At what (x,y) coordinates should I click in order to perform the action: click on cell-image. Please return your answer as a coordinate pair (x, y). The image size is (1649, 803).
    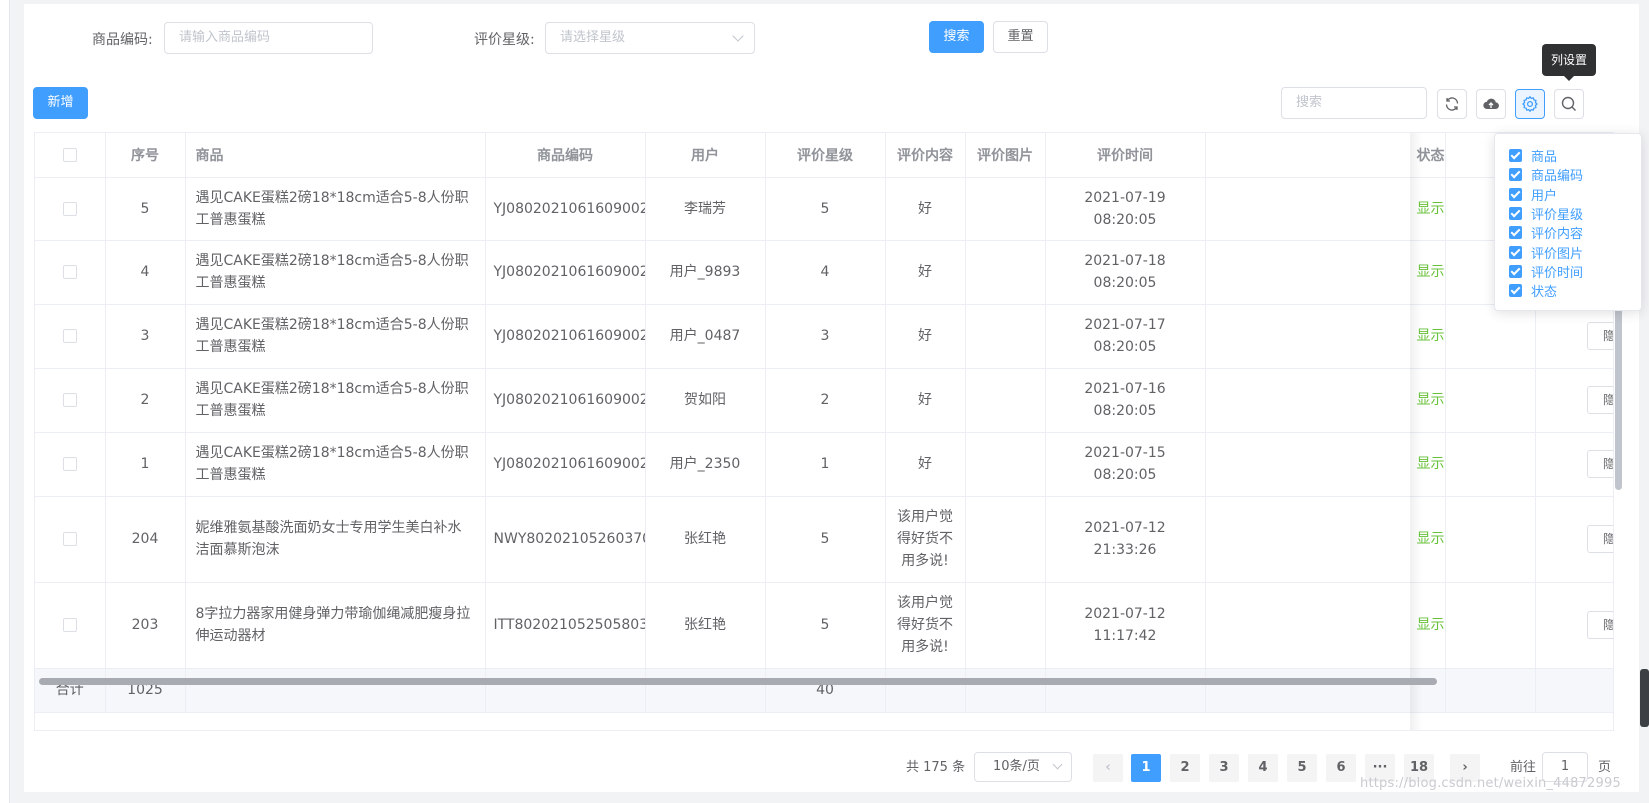
    Looking at the image, I should click on (1005, 209).